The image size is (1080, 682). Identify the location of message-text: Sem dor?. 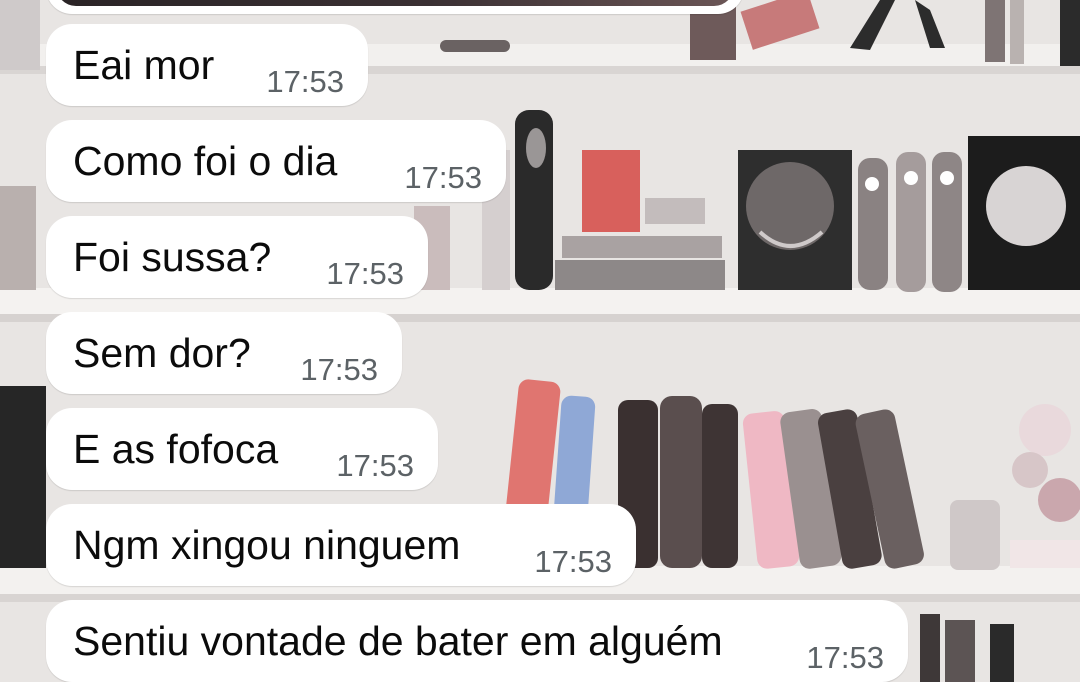
(162, 353).